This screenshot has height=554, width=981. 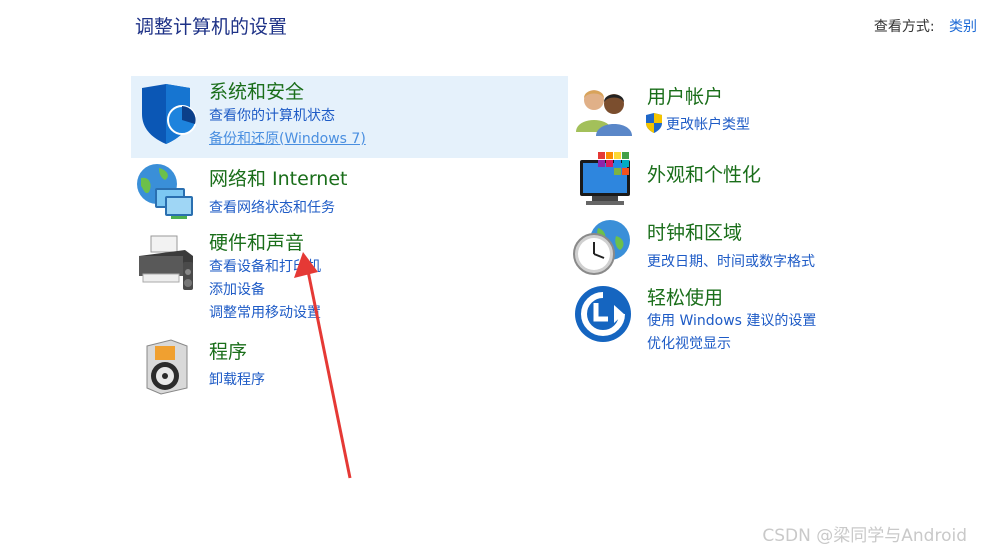 I want to click on link-devices-printers: 查看设备和打印机, so click(x=265, y=266).